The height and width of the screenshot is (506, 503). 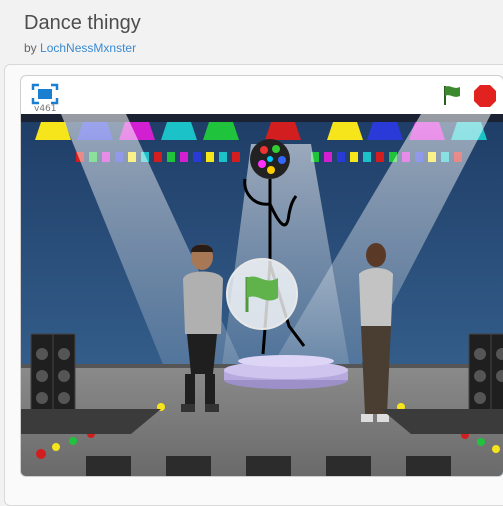 What do you see at coordinates (82, 23) in the screenshot?
I see `project-title: Dance thingy` at bounding box center [82, 23].